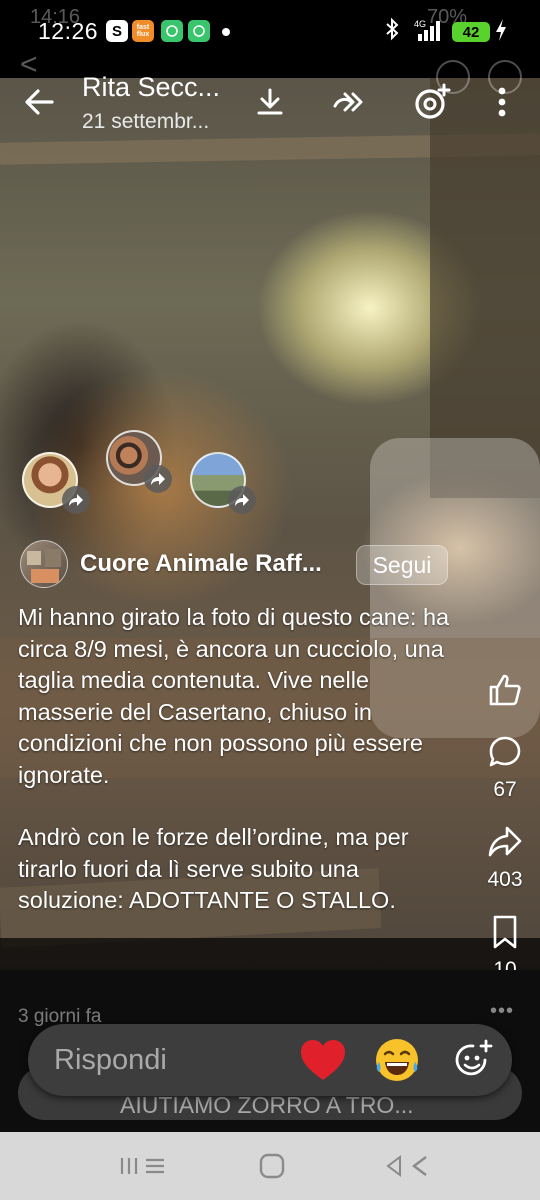  What do you see at coordinates (117, 31) in the screenshot?
I see `s-app-icon: S` at bounding box center [117, 31].